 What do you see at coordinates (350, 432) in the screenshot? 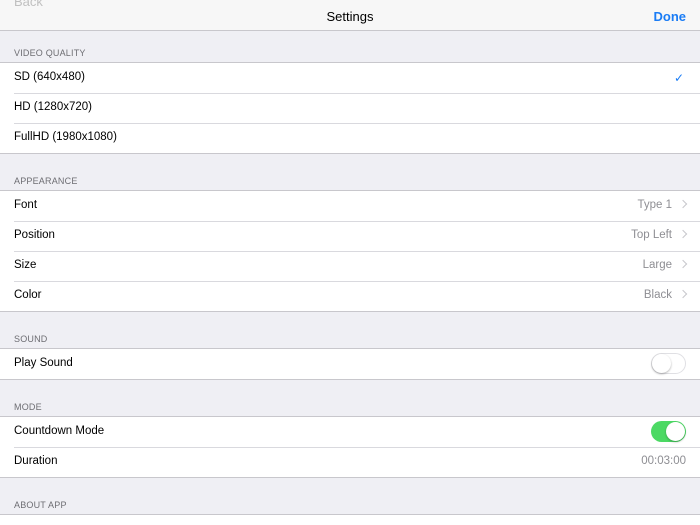
I see `countdown-mode-row: Countdown Mode` at bounding box center [350, 432].